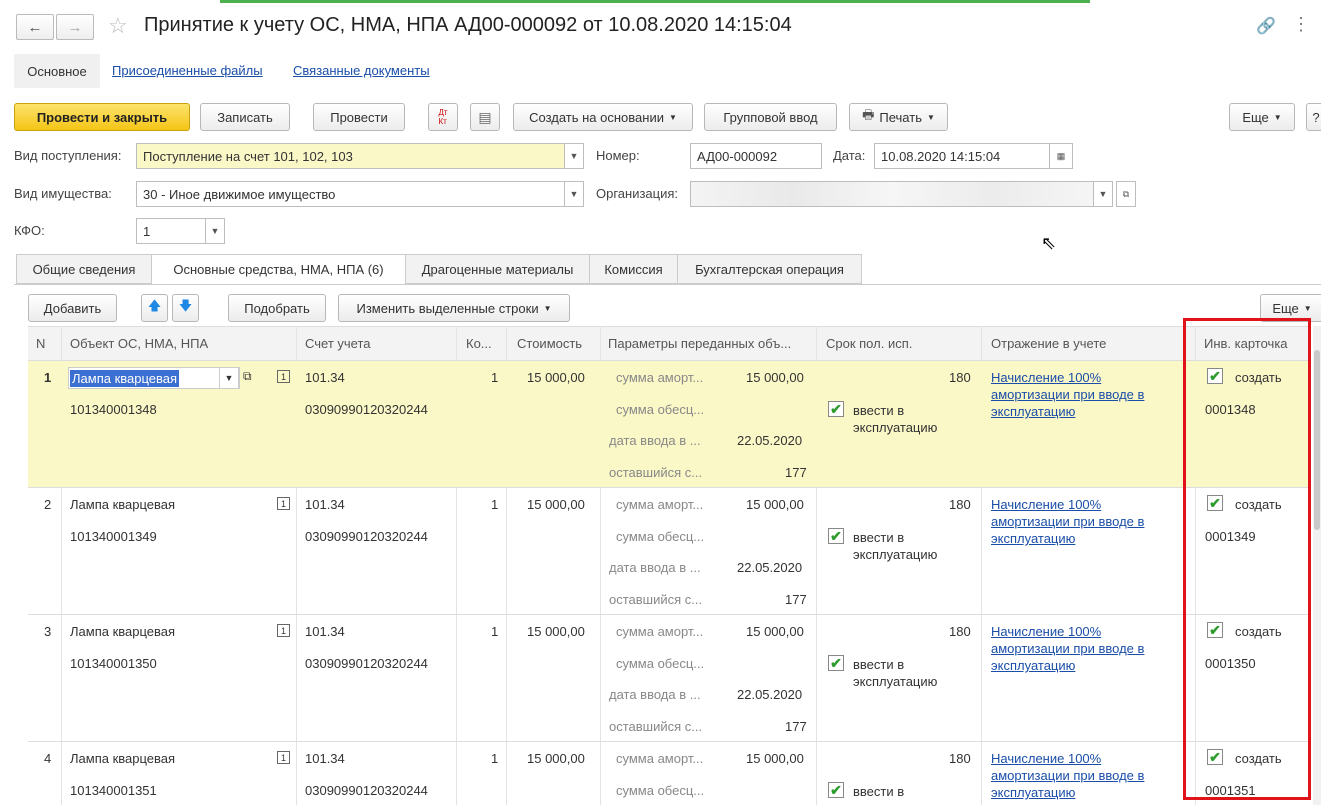 Image resolution: width=1321 pixels, height=805 pixels. I want to click on more-button: Еще ▼, so click(1262, 117).